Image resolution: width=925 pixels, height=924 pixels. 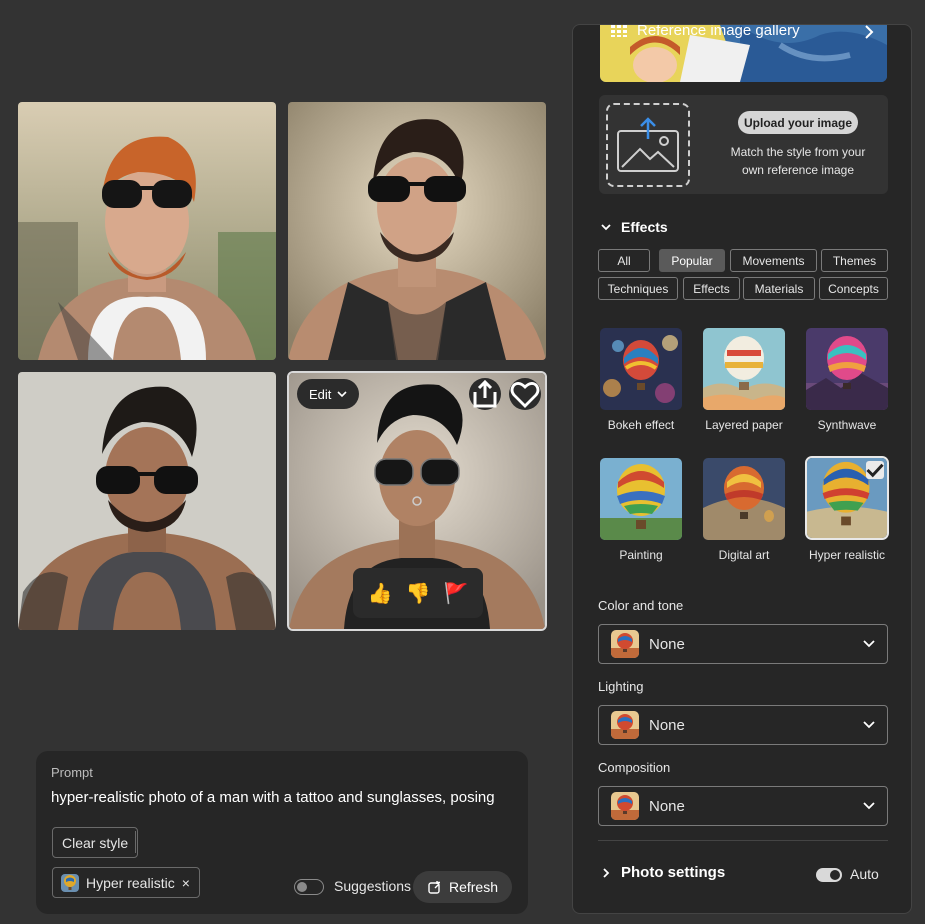 What do you see at coordinates (320, 394) in the screenshot?
I see `edit-label: Edit` at bounding box center [320, 394].